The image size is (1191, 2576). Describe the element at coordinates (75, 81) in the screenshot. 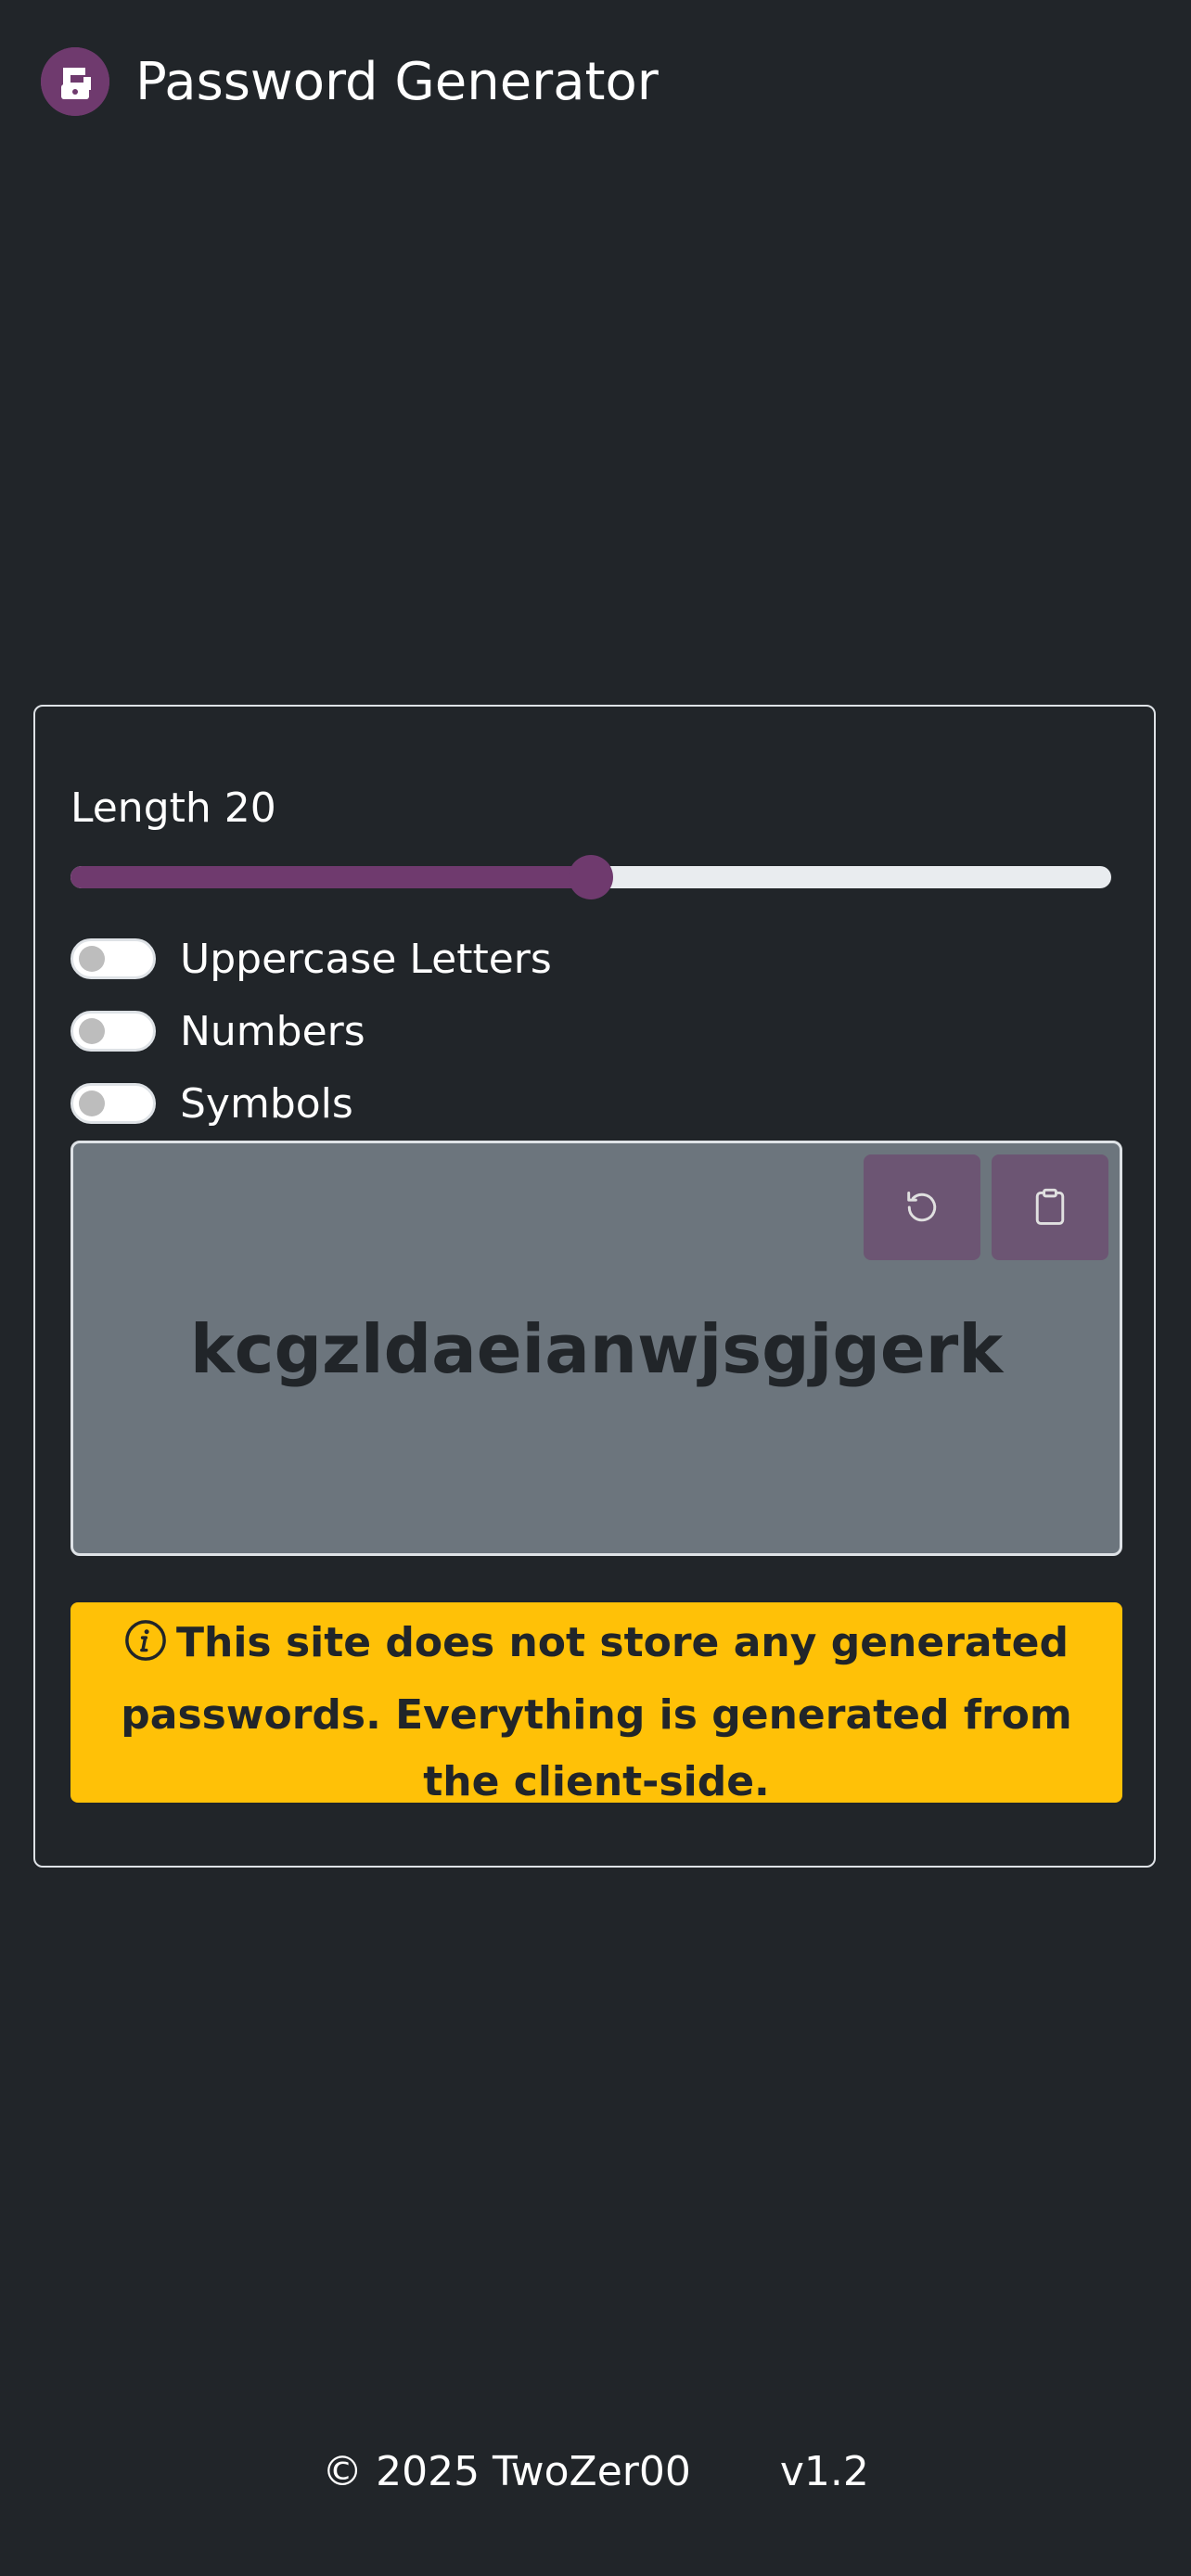

I see `logo-icon` at that location.